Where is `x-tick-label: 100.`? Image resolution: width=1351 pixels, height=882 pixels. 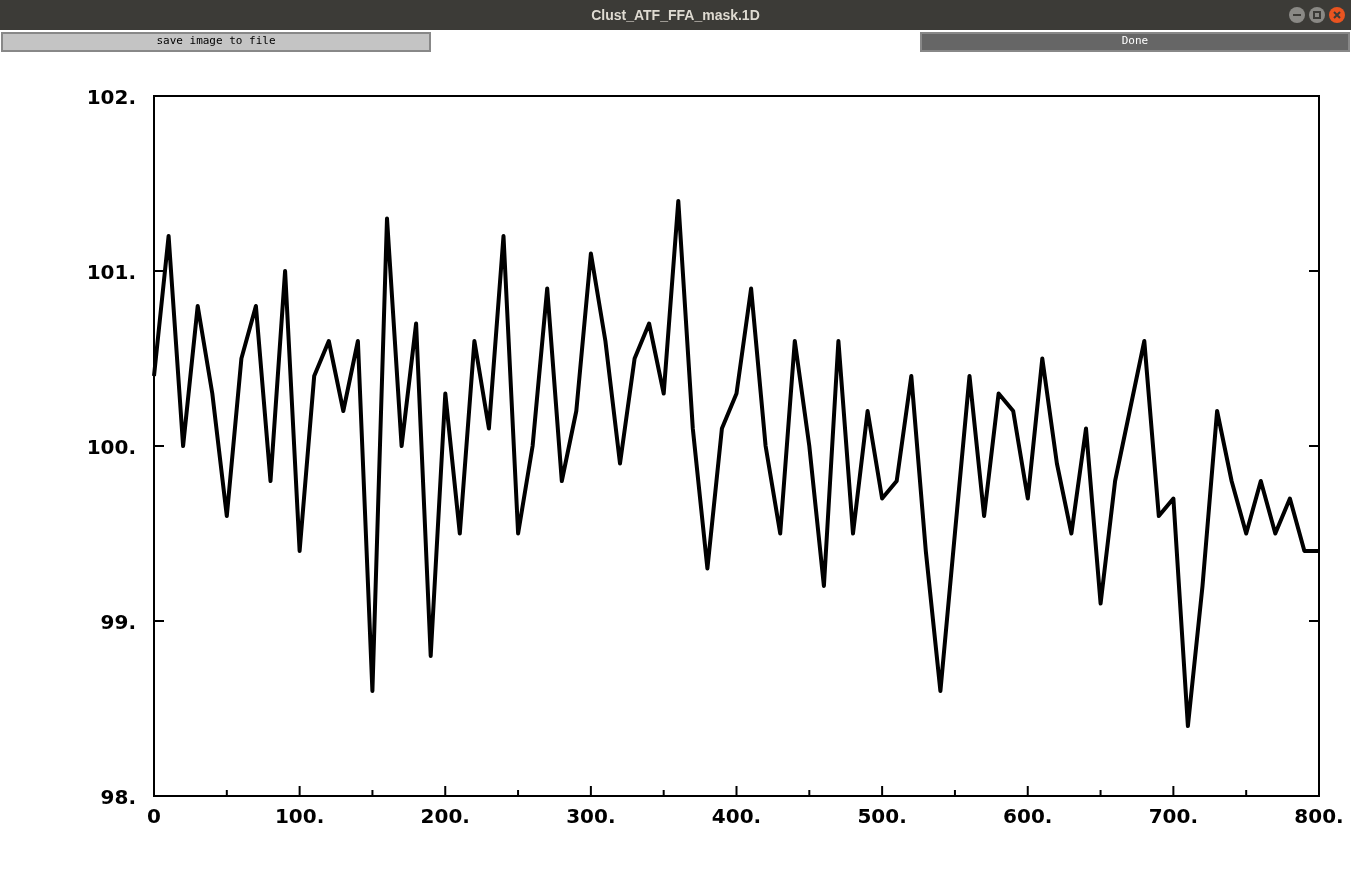 x-tick-label: 100. is located at coordinates (299, 816).